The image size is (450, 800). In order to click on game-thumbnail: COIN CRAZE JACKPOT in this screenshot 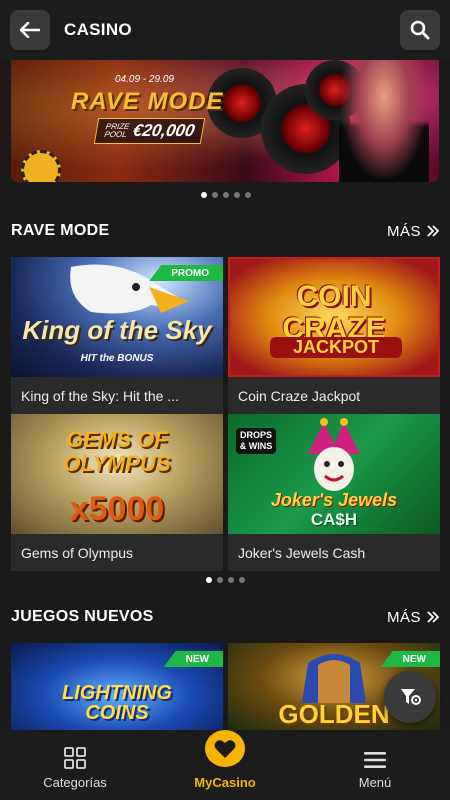, I will do `click(334, 317)`.